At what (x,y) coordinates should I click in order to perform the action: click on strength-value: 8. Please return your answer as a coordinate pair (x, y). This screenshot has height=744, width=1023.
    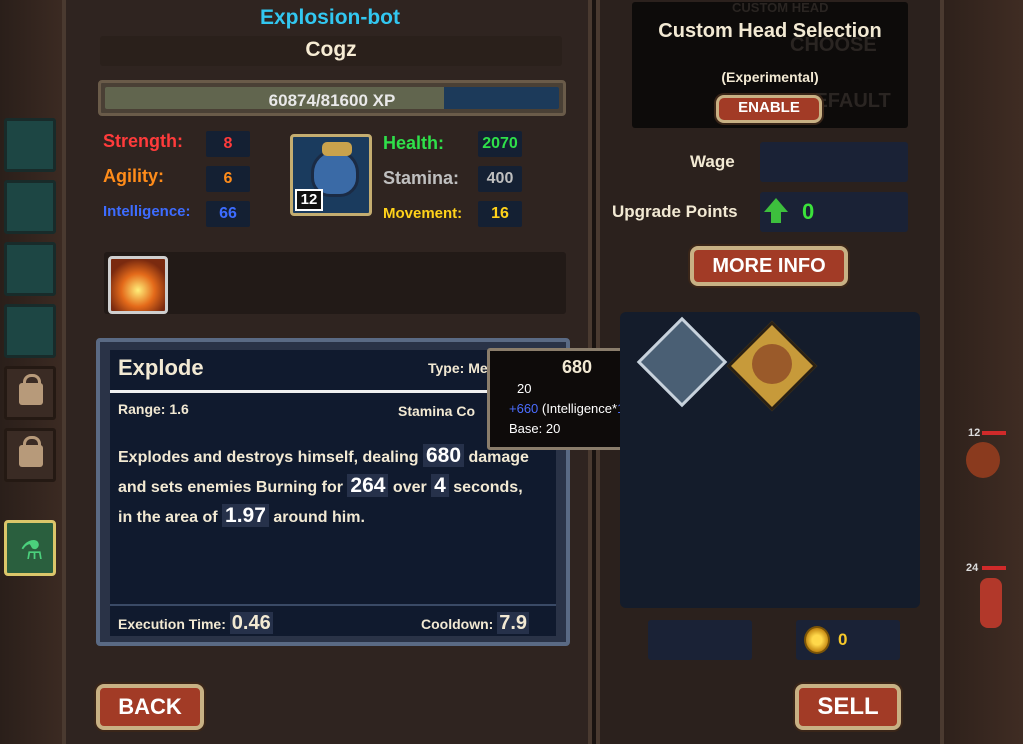
    Looking at the image, I should click on (228, 144).